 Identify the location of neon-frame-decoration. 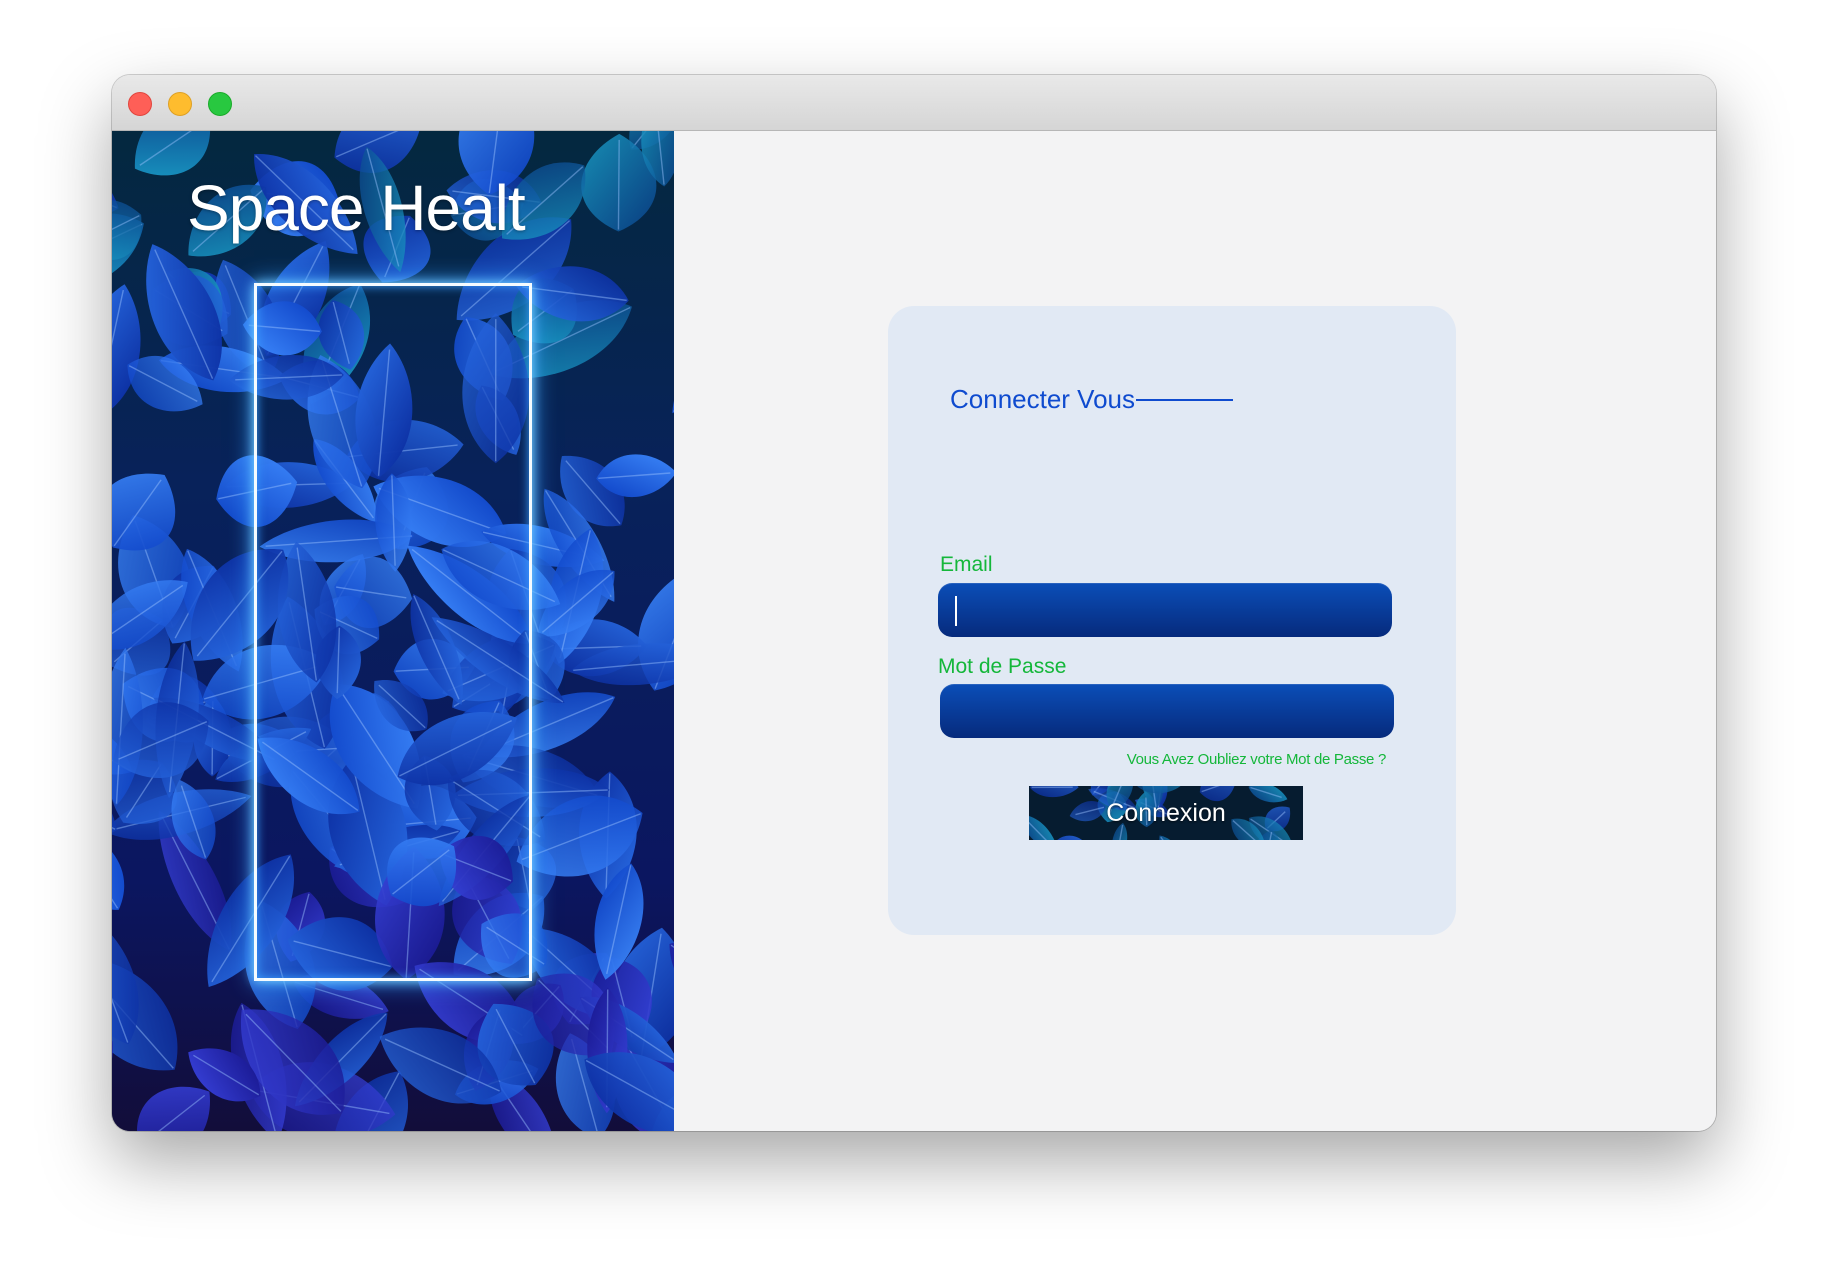
(393, 632).